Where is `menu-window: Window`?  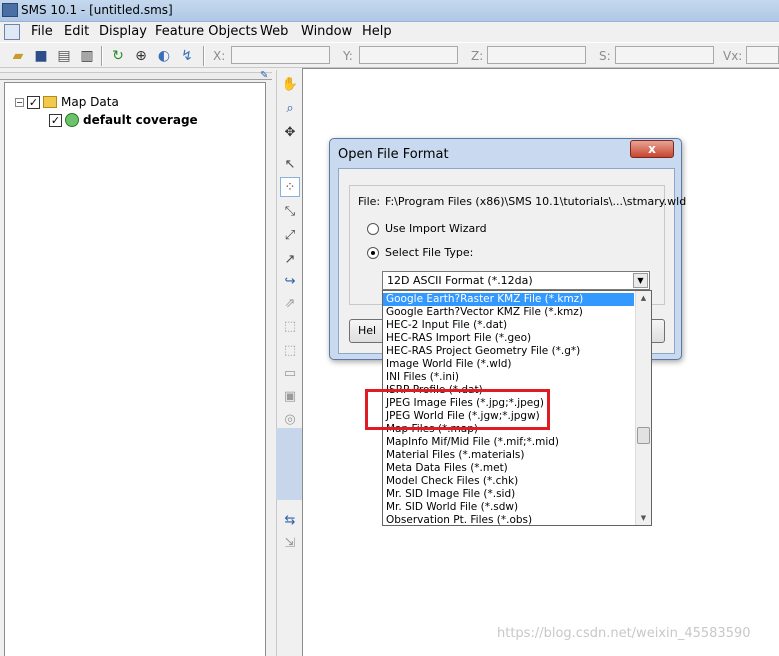 menu-window: Window is located at coordinates (326, 31).